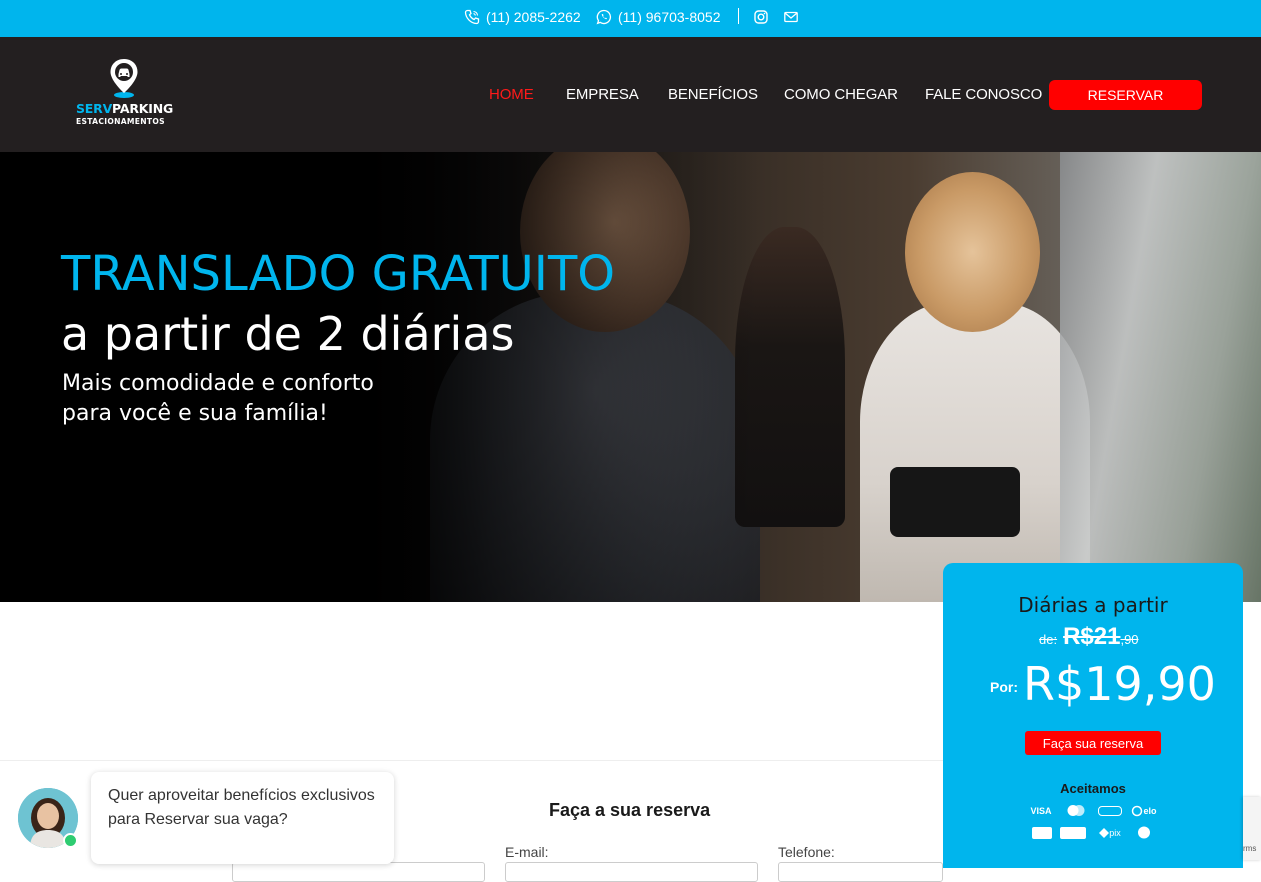 The image size is (1261, 882). I want to click on old-price-cents: ,90, so click(1129, 639).